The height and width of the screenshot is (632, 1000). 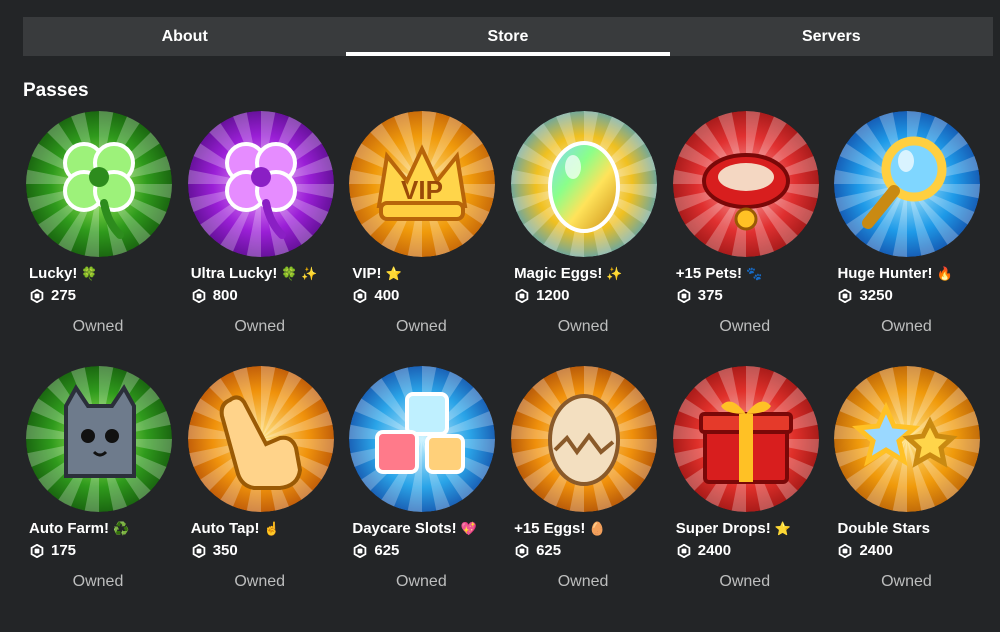 What do you see at coordinates (894, 273) in the screenshot?
I see `pass-name: Huge Hunter! 🔥` at bounding box center [894, 273].